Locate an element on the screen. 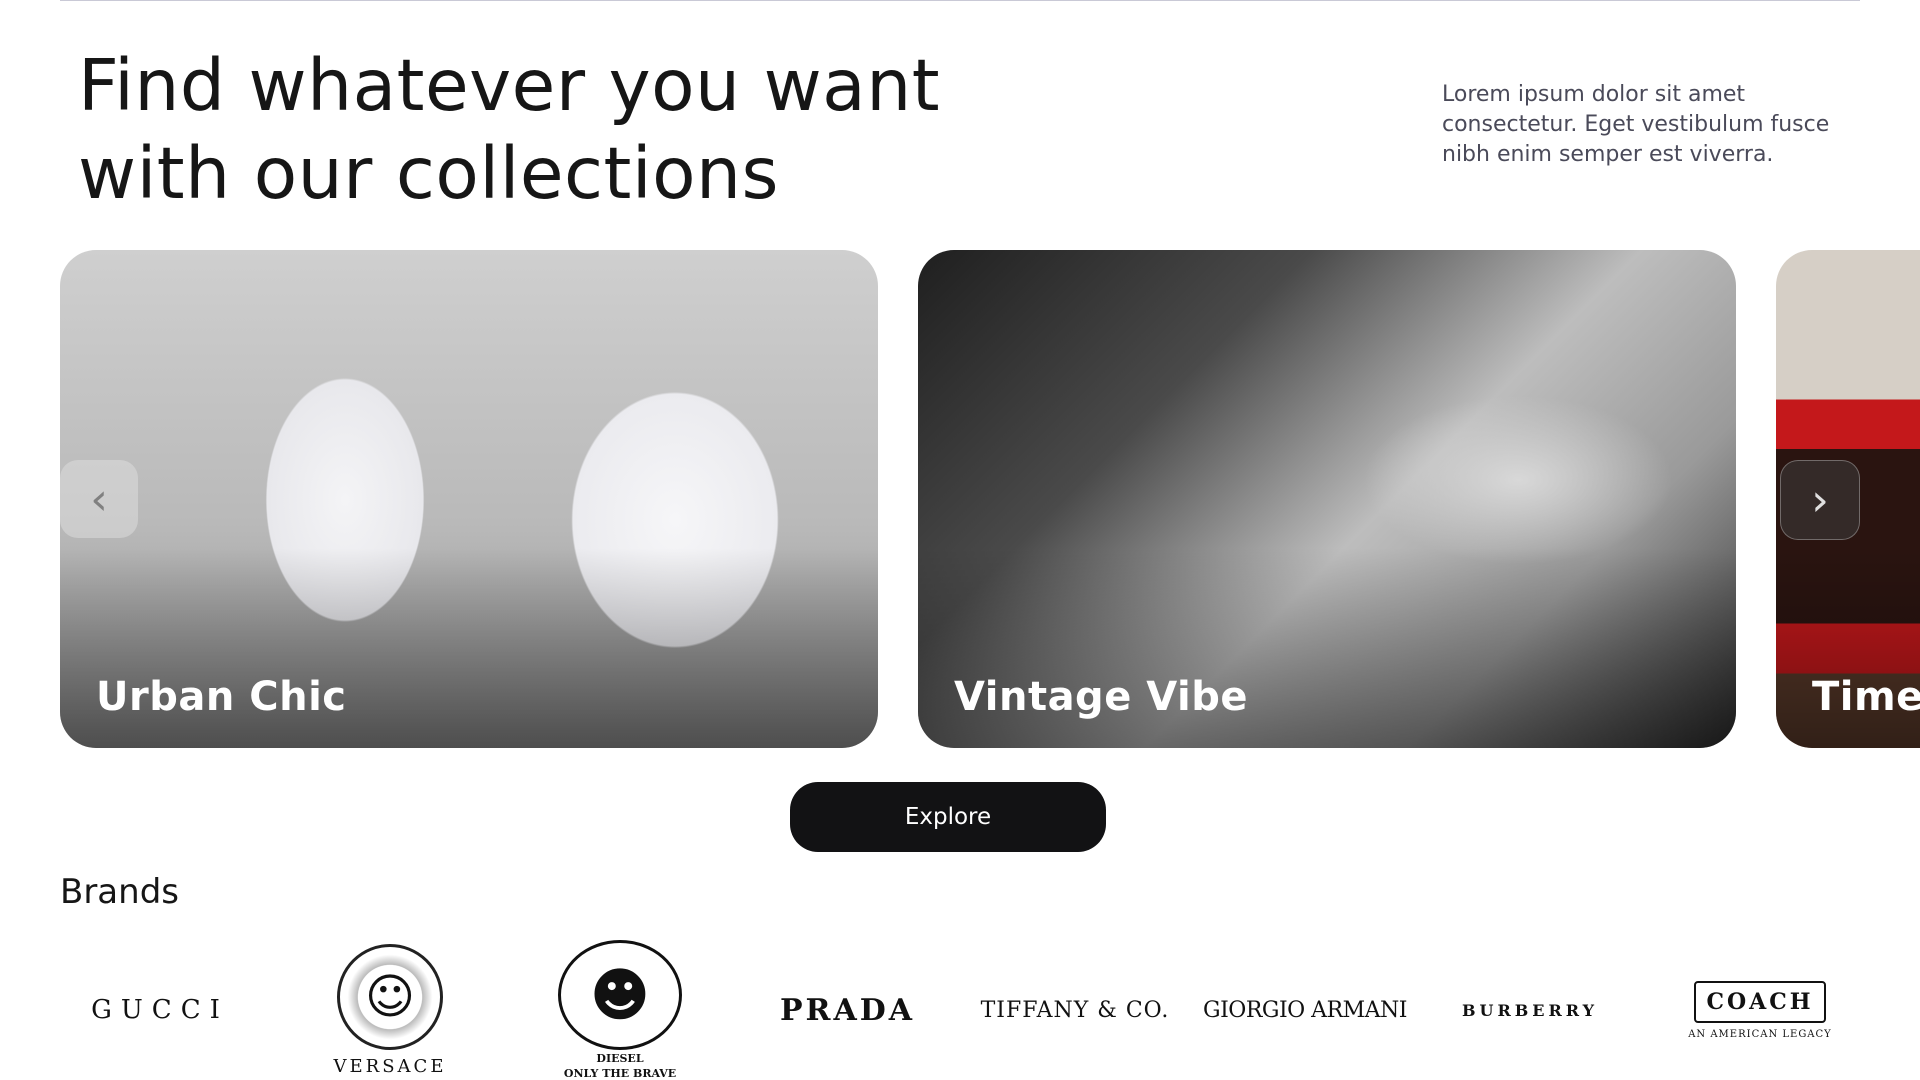 Image resolution: width=1920 pixels, height=1080 pixels. brand-name: COACH is located at coordinates (1760, 1001).